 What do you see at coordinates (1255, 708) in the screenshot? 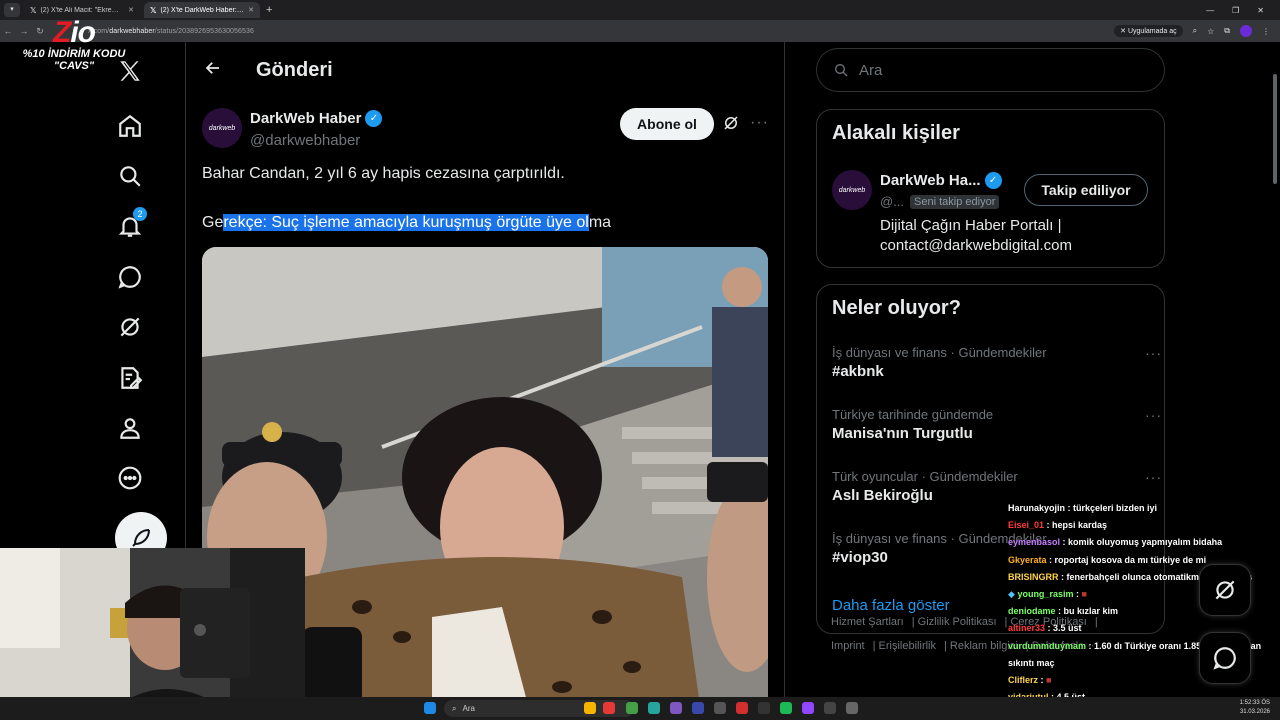
I see `system-tray-clock: 1:52:33 ÖS 31.03.2026` at bounding box center [1255, 708].